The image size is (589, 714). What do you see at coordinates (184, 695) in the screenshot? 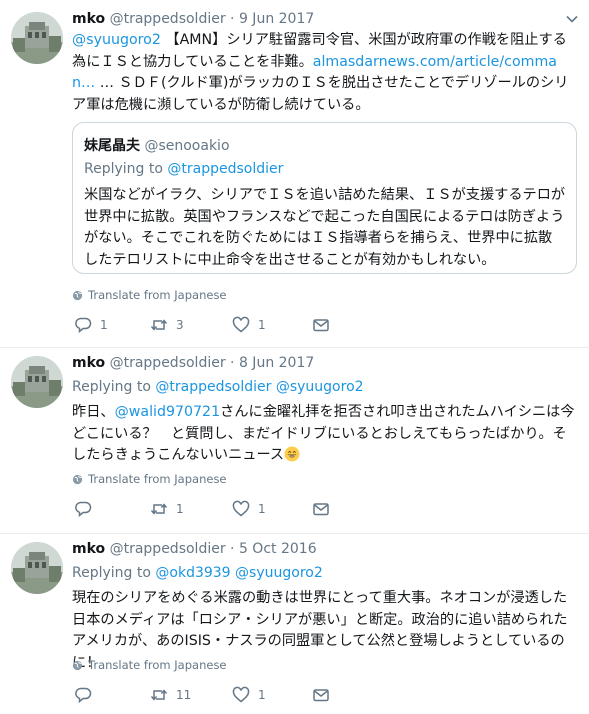
I see `retweet-count: 11` at bounding box center [184, 695].